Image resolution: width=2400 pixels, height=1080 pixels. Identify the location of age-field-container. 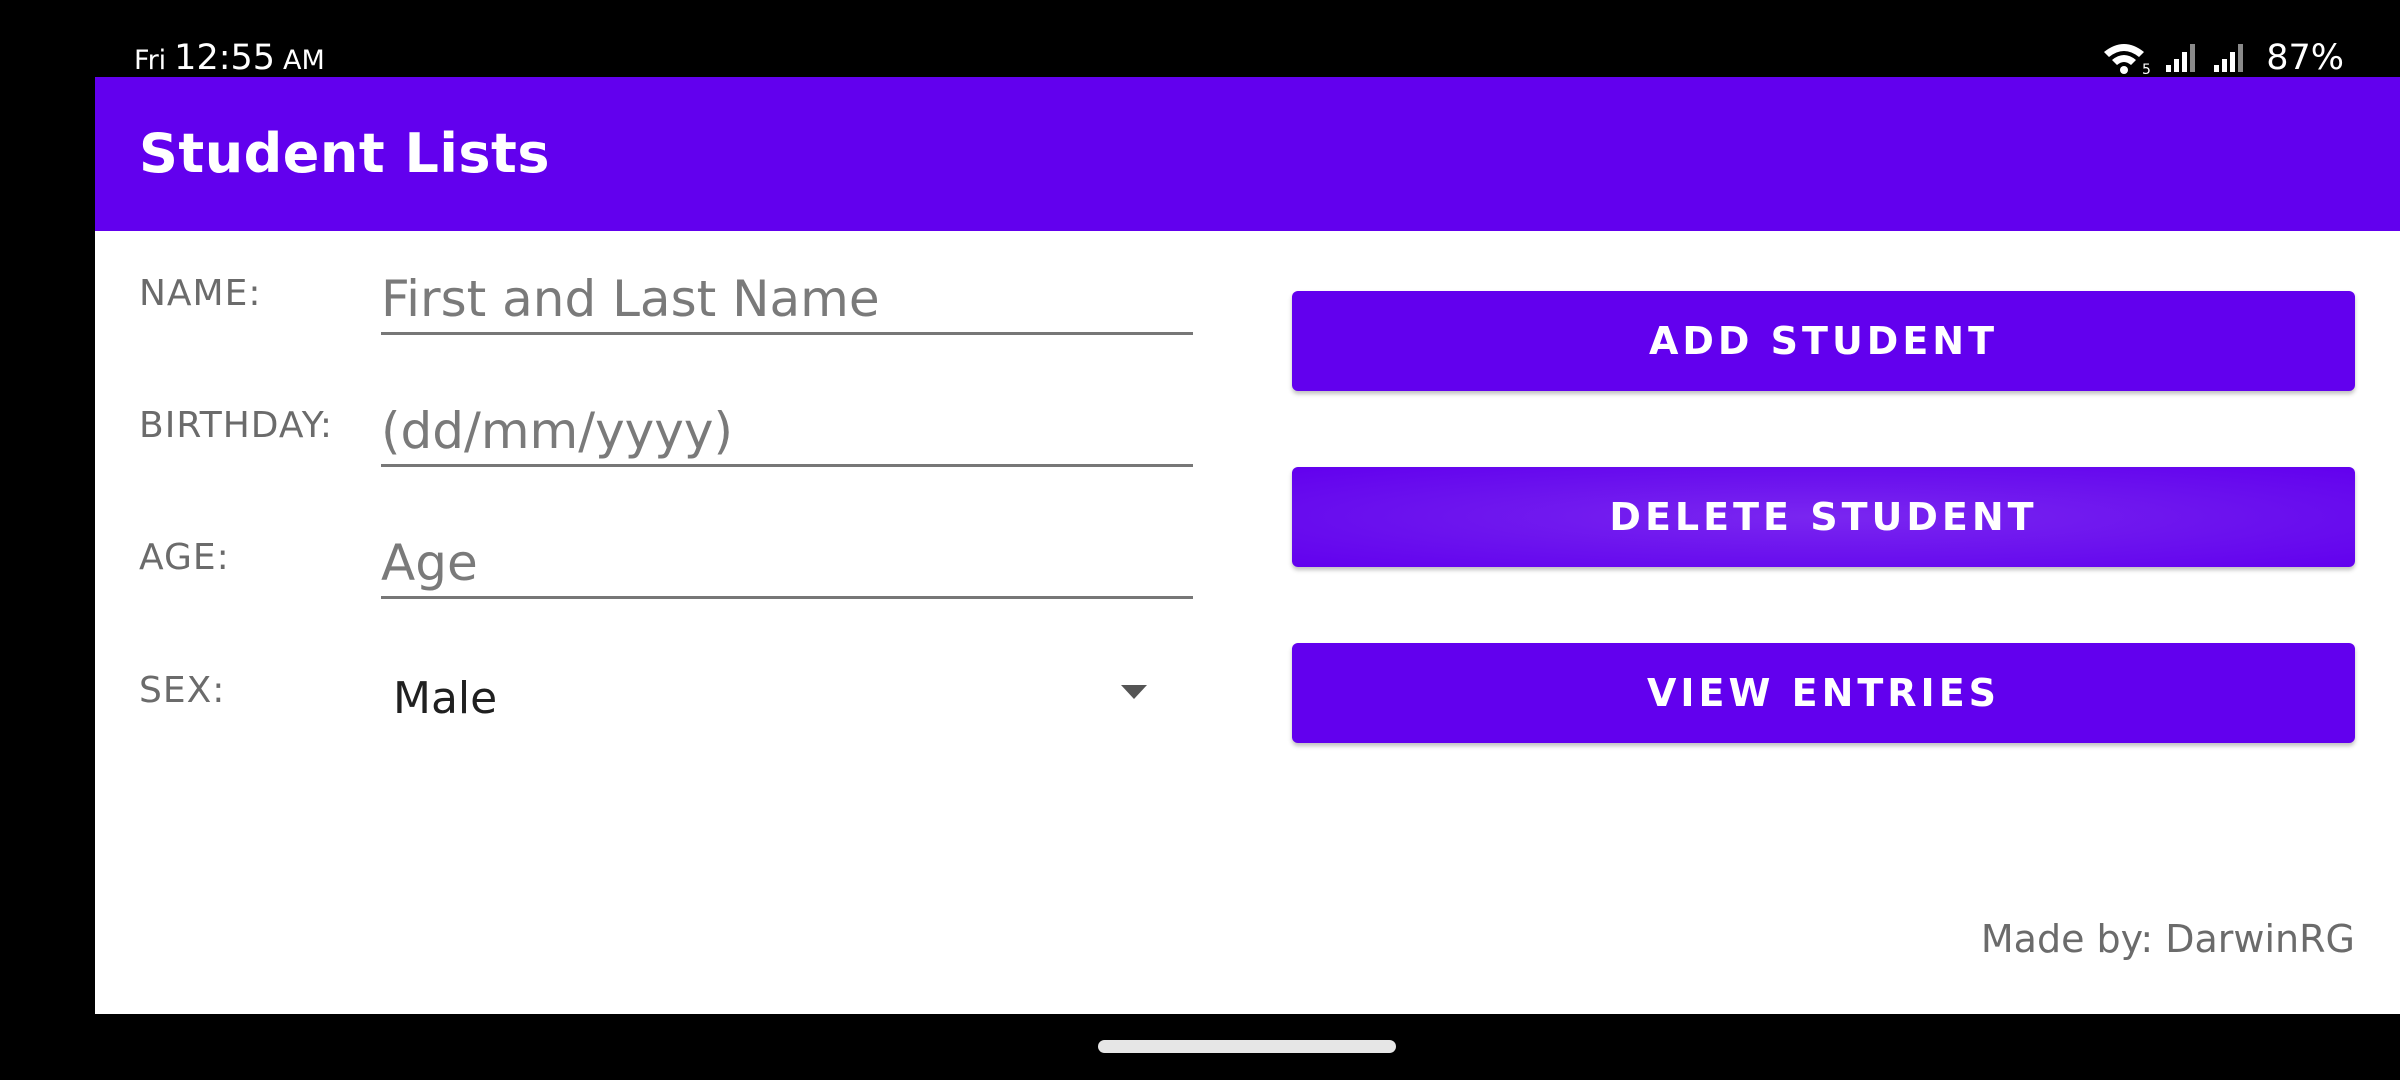
(787, 564).